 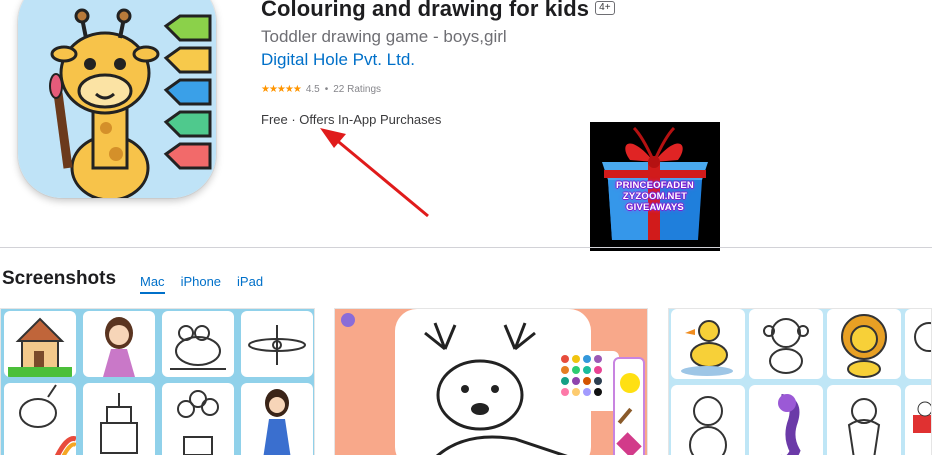 What do you see at coordinates (466, 247) in the screenshot?
I see `section-divider` at bounding box center [466, 247].